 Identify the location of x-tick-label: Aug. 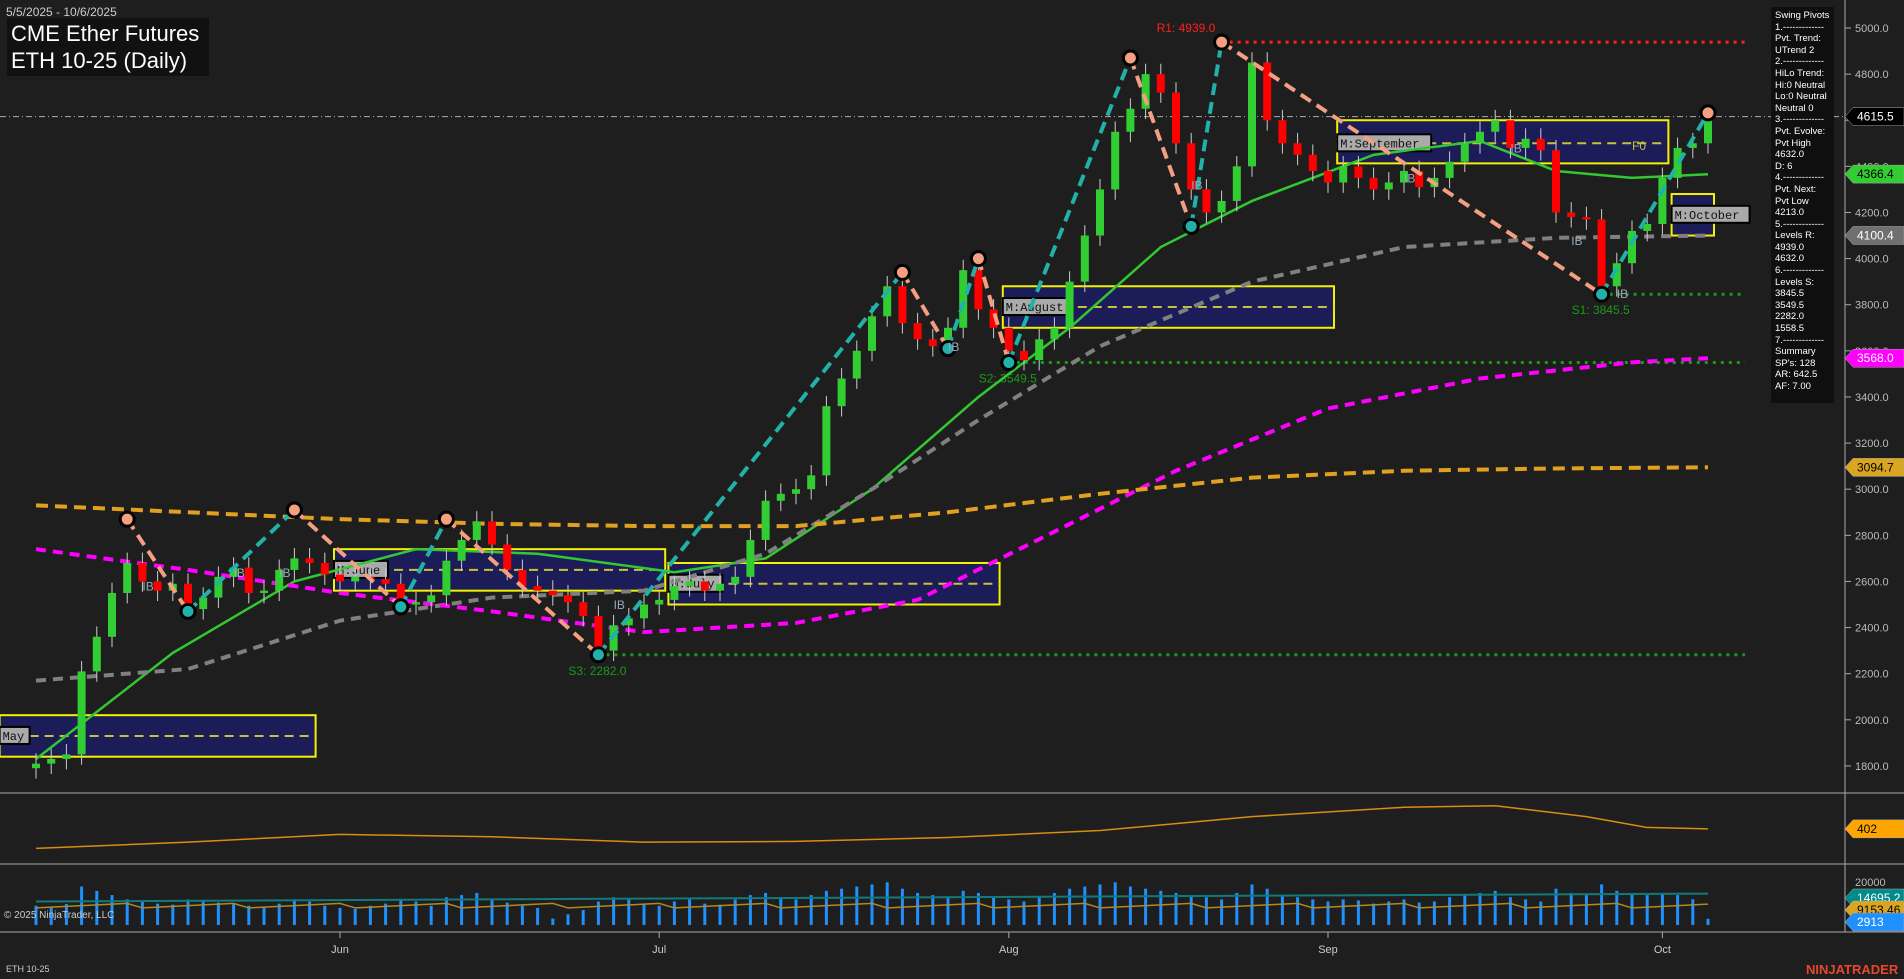
(1009, 950).